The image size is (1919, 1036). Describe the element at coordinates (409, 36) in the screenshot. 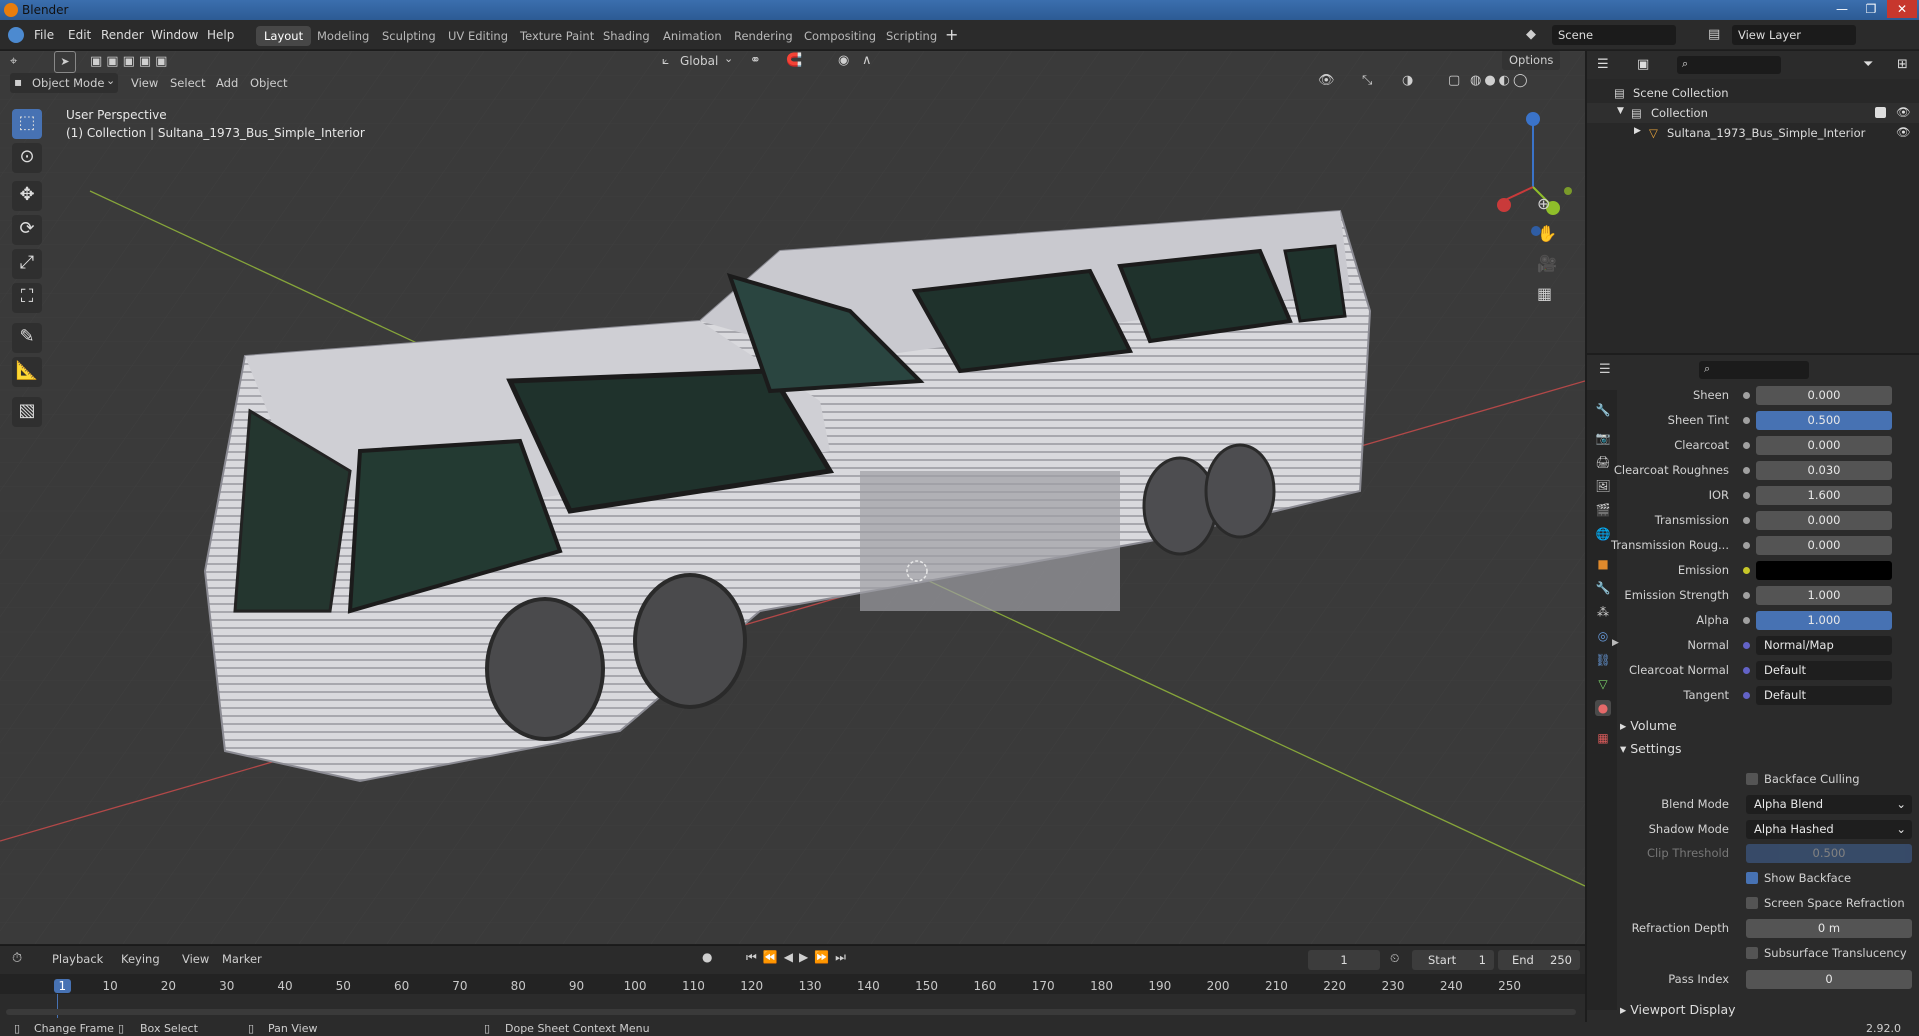

I see `tab-sculpting: Sculpting` at that location.